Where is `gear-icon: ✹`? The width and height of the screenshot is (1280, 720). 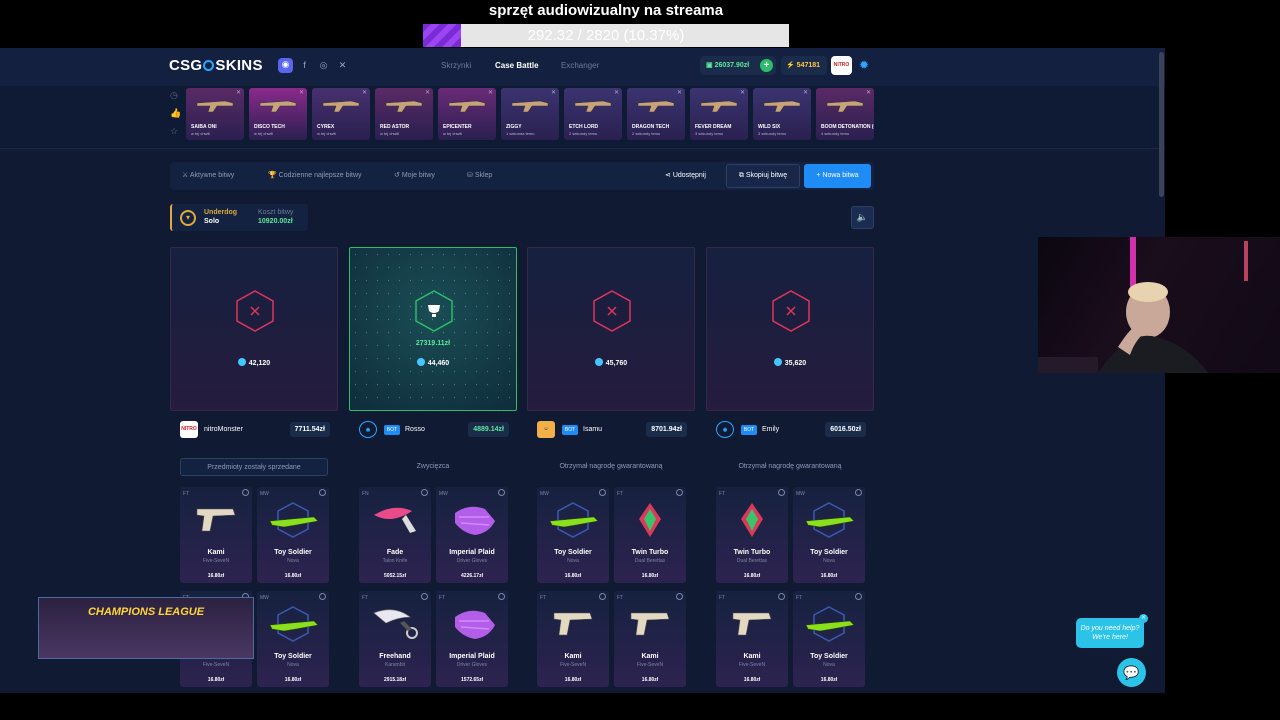
gear-icon: ✹ is located at coordinates (864, 65).